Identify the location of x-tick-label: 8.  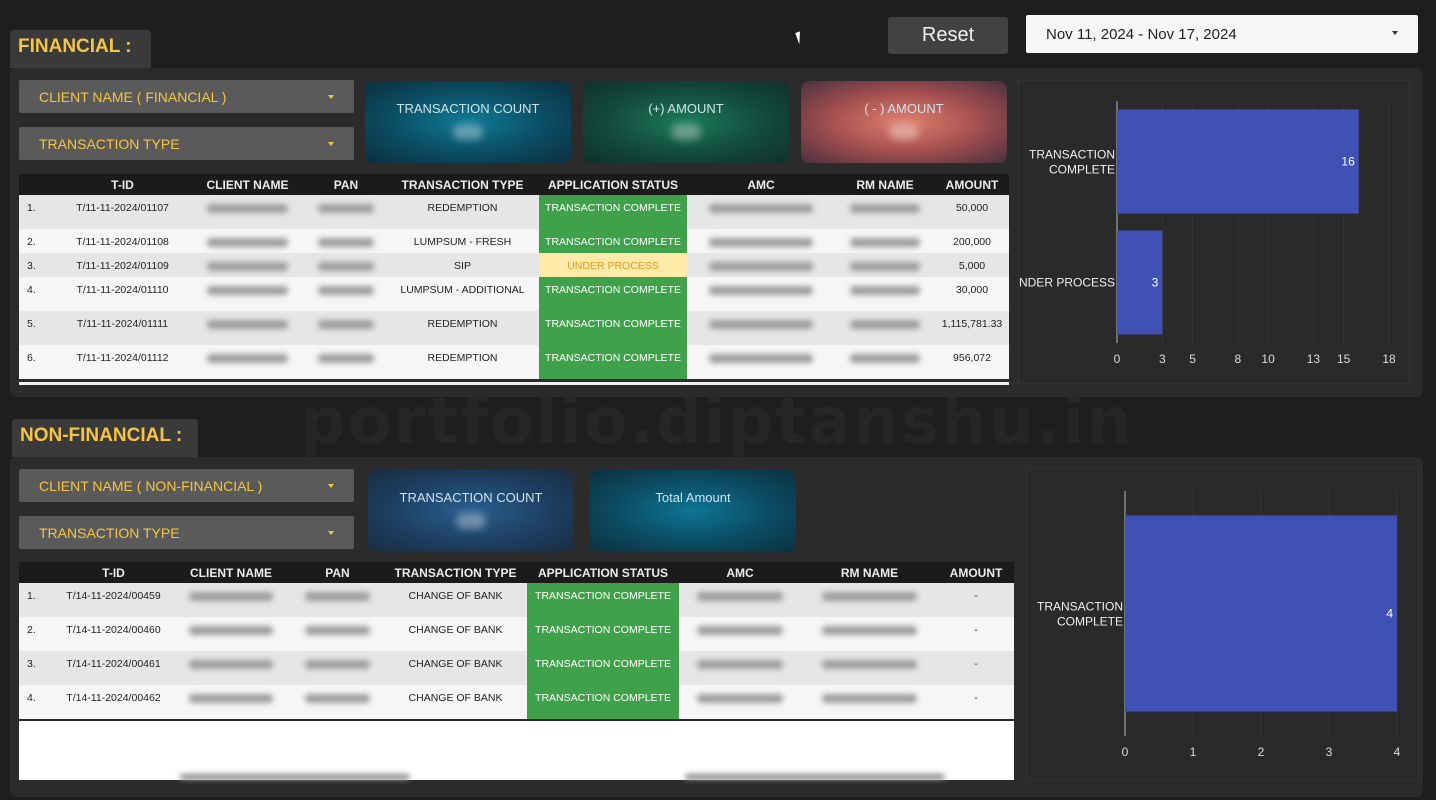
(1238, 359).